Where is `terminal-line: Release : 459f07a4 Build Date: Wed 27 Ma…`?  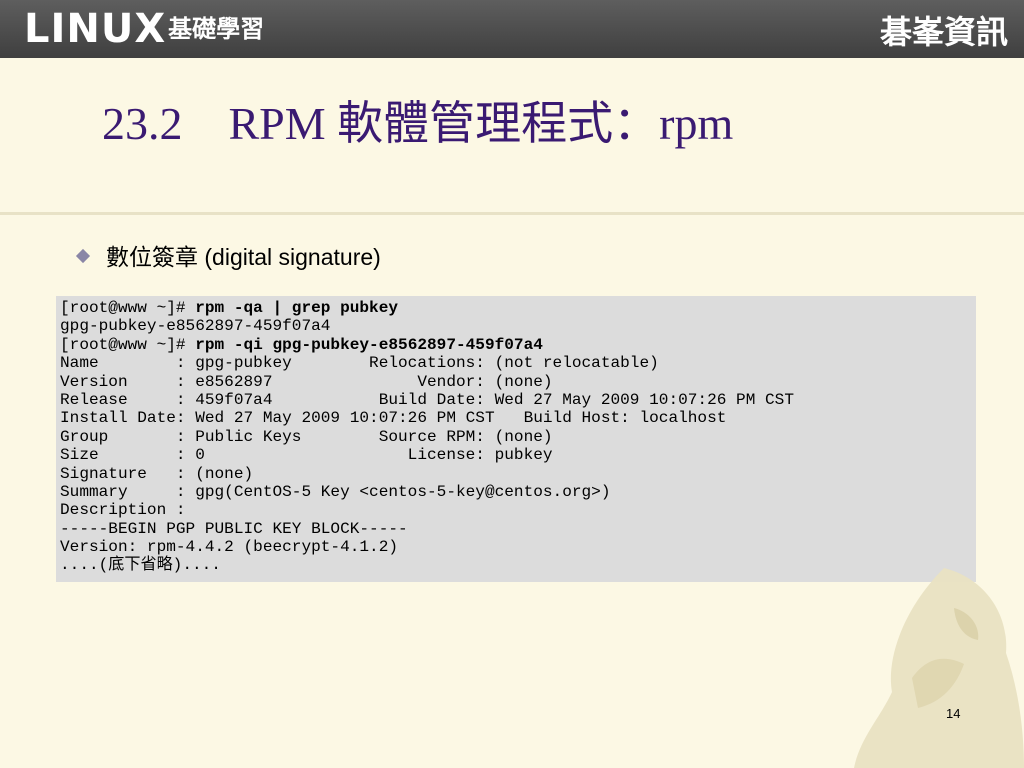 terminal-line: Release : 459f07a4 Build Date: Wed 27 Ma… is located at coordinates (427, 399).